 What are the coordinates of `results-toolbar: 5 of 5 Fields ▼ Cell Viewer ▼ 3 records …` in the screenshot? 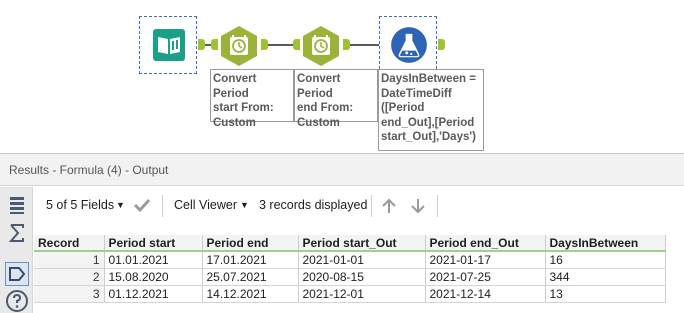 It's located at (359, 205).